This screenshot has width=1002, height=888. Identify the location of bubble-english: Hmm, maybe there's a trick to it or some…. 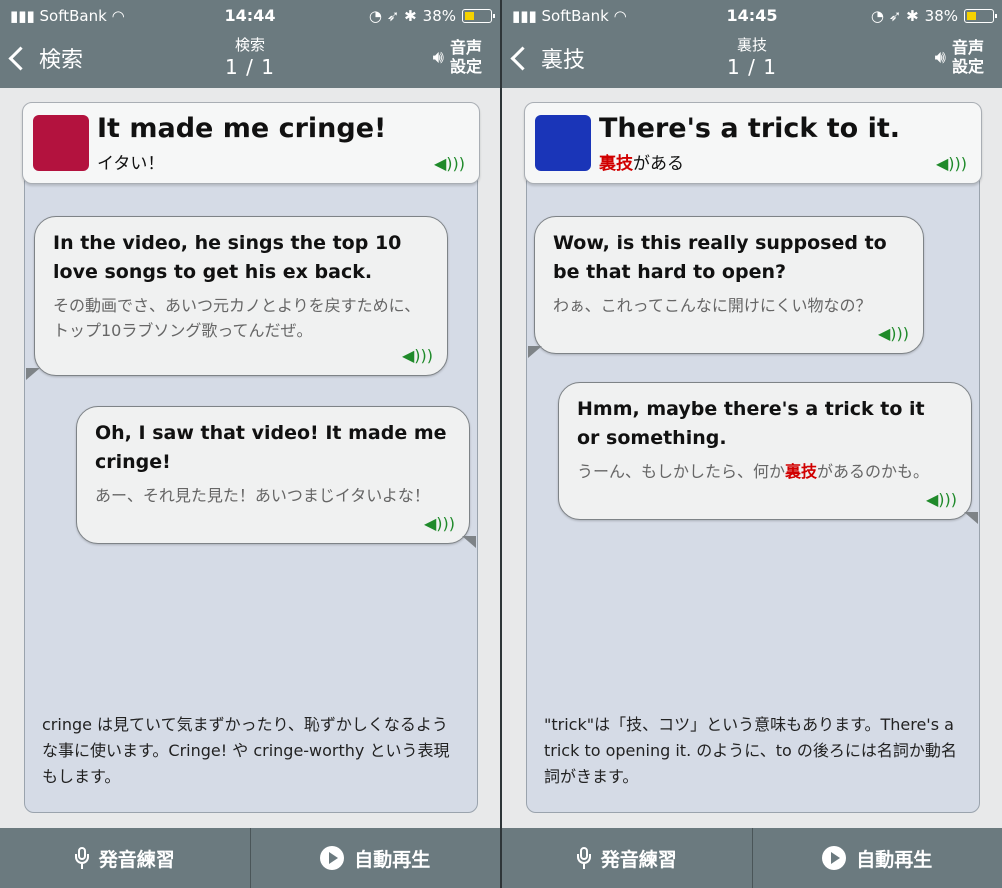
(751, 423).